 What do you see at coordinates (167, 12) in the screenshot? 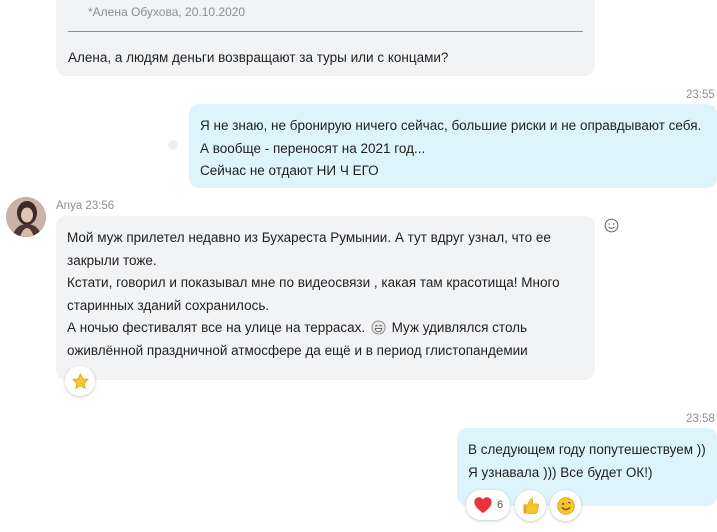
I see `quote-author-line: *Алена Обухова, 20.10.2020` at bounding box center [167, 12].